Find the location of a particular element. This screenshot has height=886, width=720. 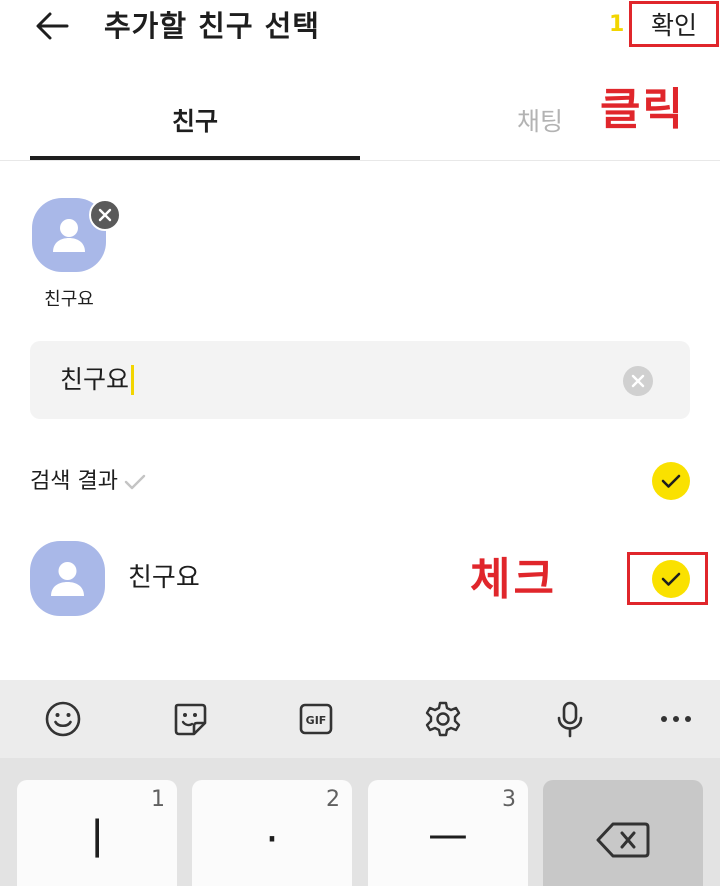

divider is located at coordinates (360, 160).